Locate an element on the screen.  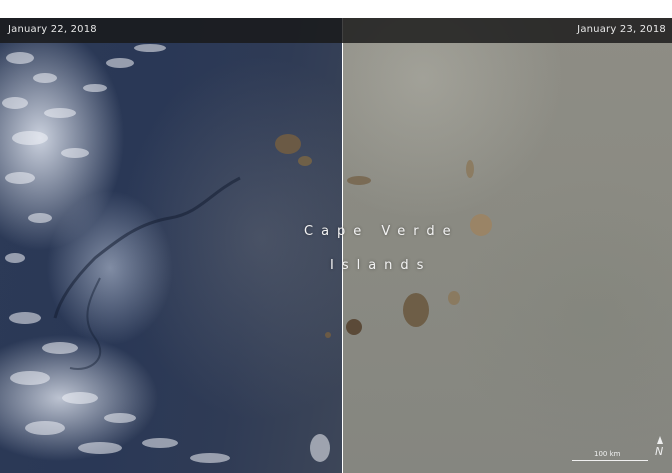
island-sao-vicente is located at coordinates (305, 161).